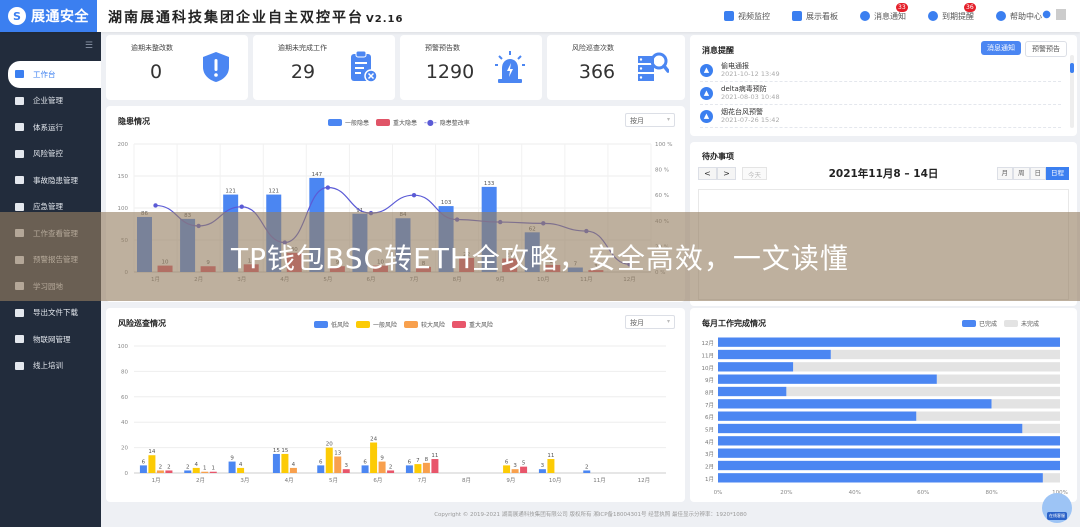 Image resolution: width=1080 pixels, height=527 pixels. What do you see at coordinates (50, 154) in the screenshot?
I see `sidebar-item-risk-control: 风险管控` at bounding box center [50, 154].